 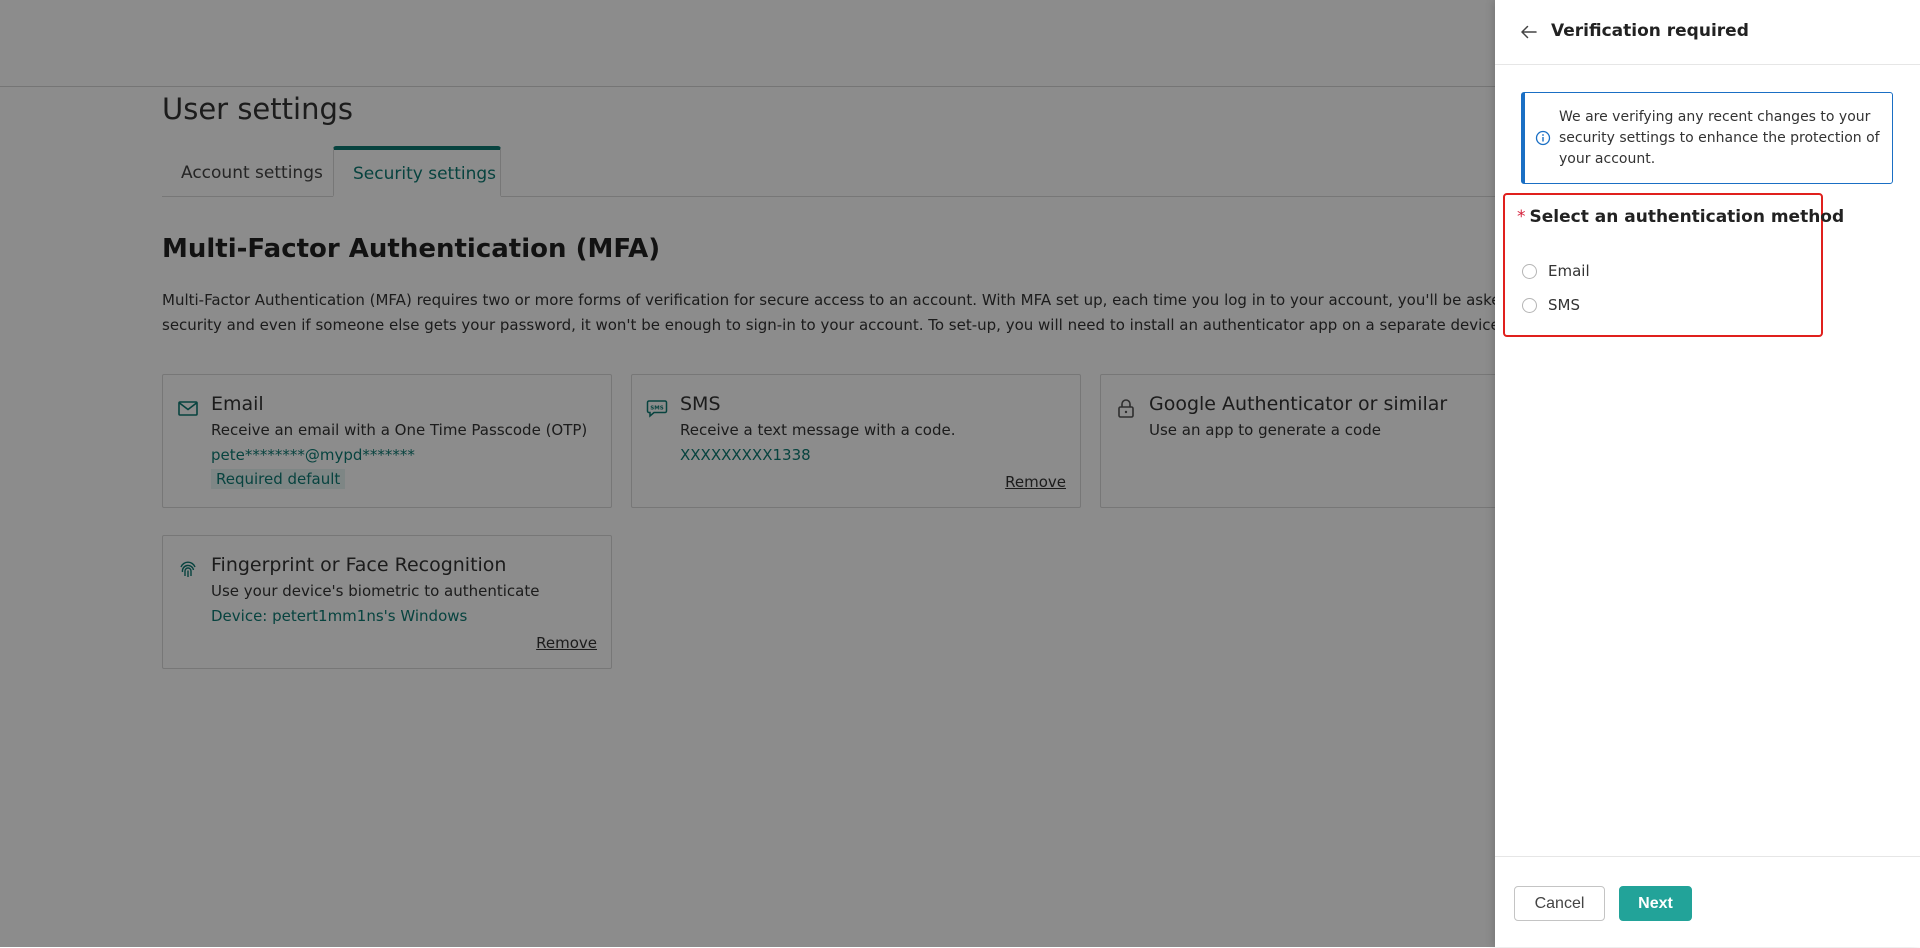 I want to click on radio-label-email: Email, so click(x=1569, y=271).